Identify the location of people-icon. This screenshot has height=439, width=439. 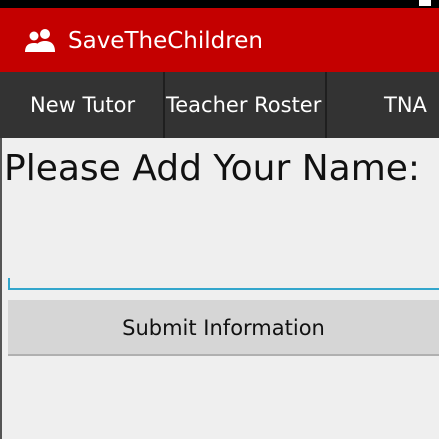
(41, 40).